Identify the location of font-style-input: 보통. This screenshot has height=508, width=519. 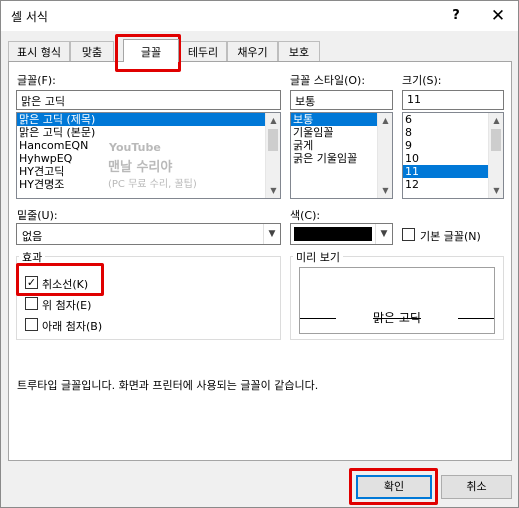
(341, 100).